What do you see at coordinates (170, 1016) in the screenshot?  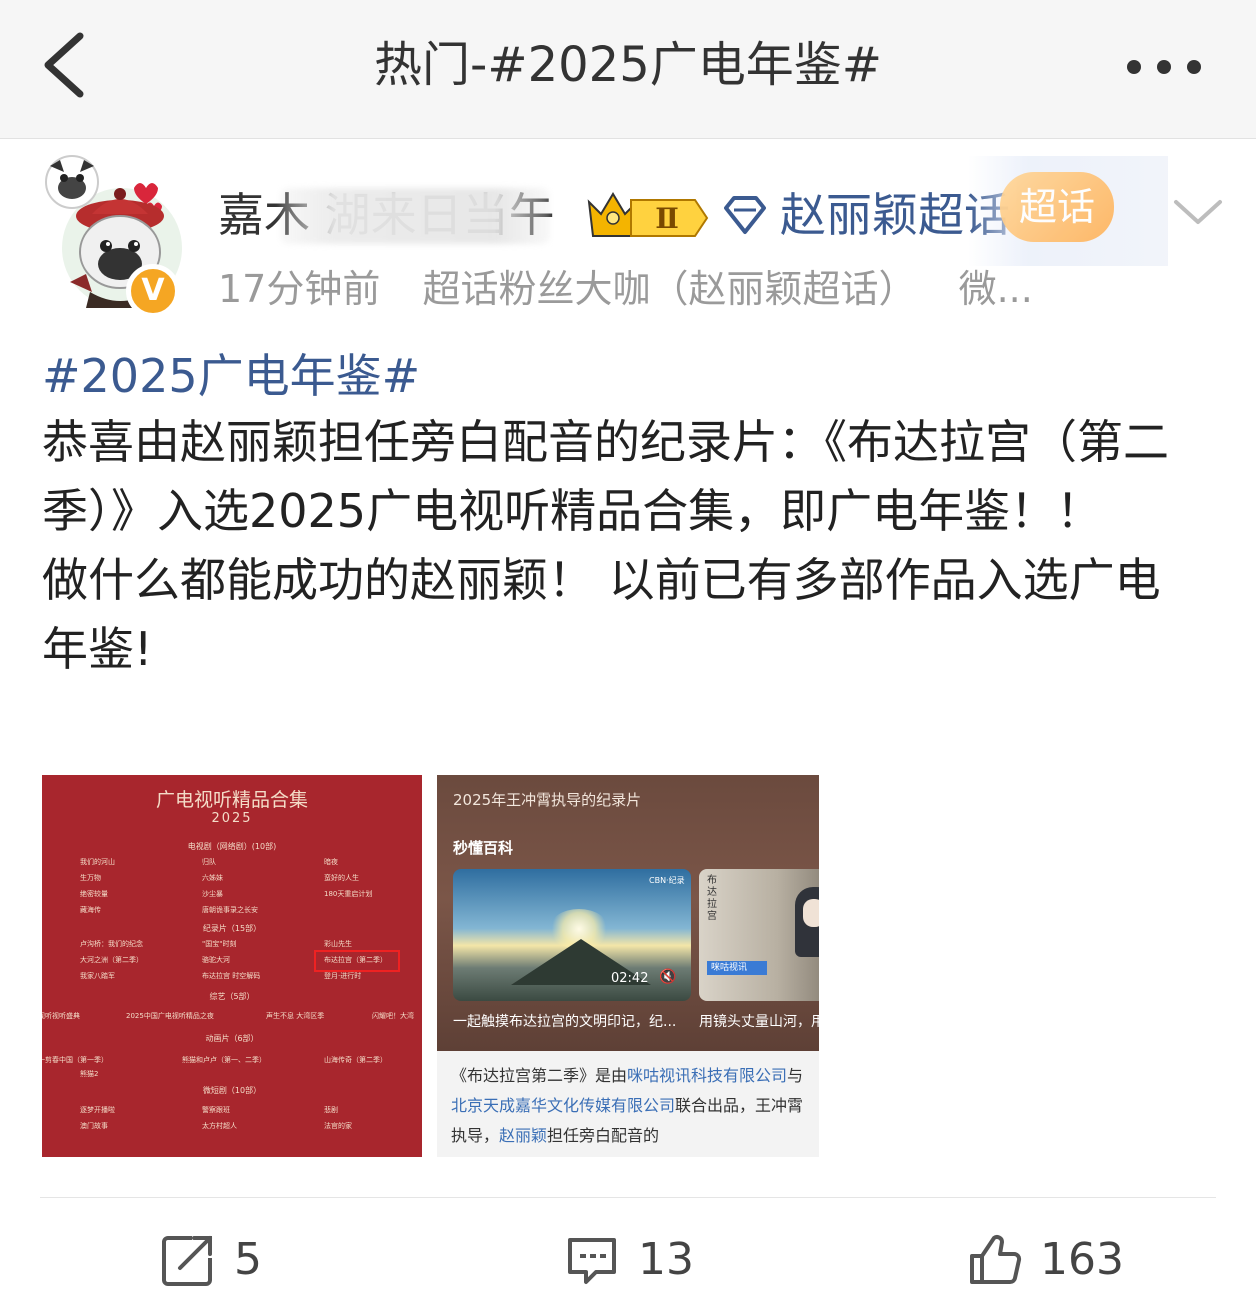 I see `poster-item: 2025中国广电视听精品之夜` at bounding box center [170, 1016].